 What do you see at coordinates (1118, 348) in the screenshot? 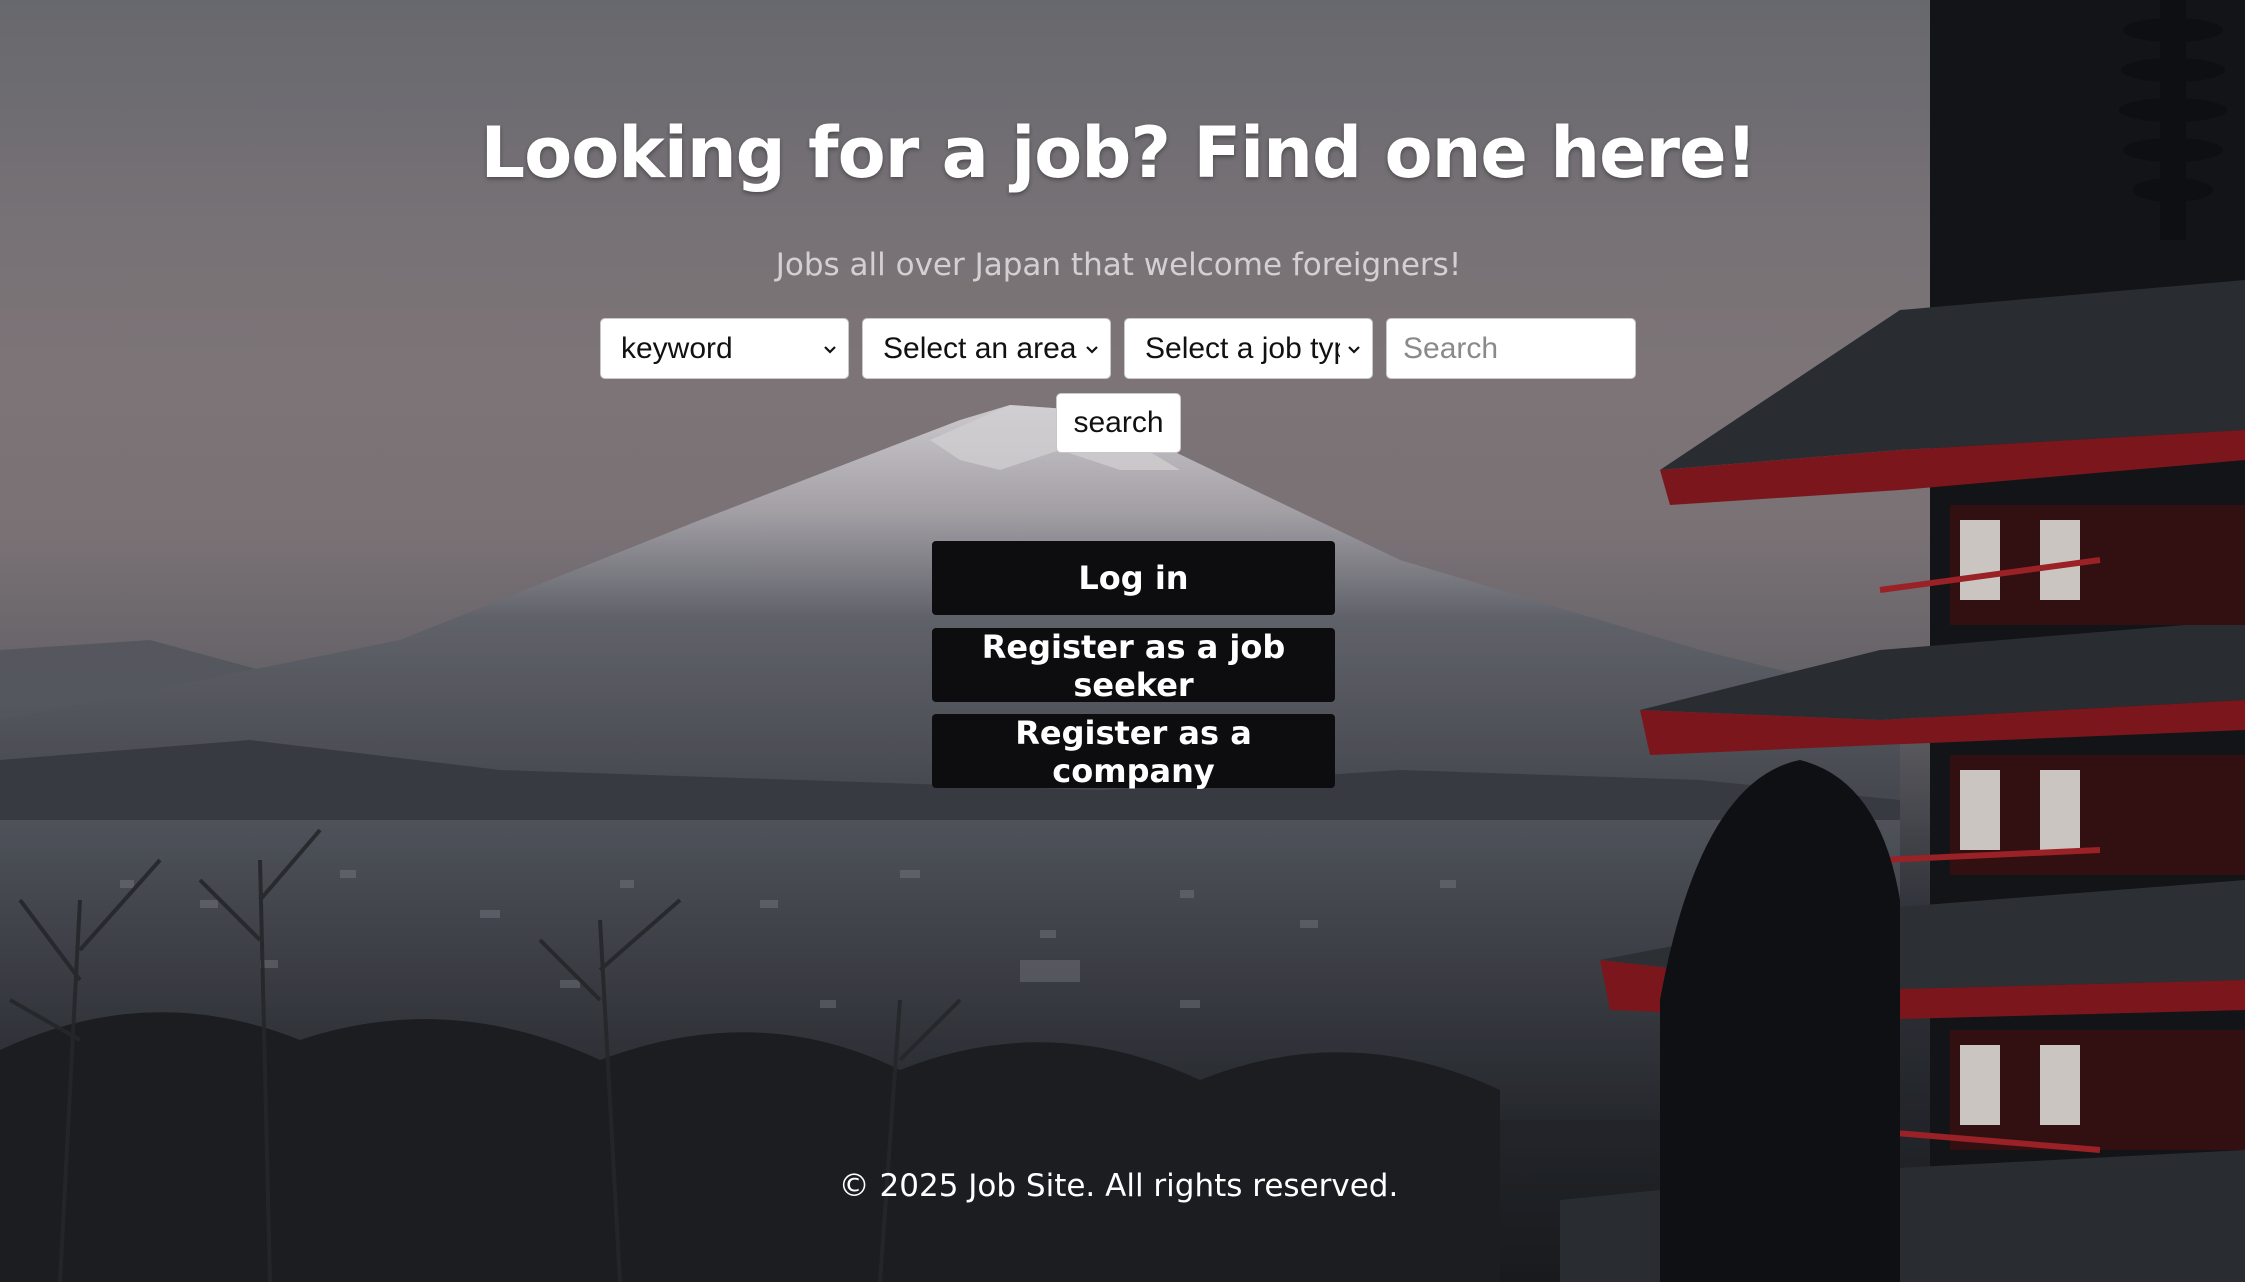
I see `search-form: keyword Select an area Select a job type` at bounding box center [1118, 348].